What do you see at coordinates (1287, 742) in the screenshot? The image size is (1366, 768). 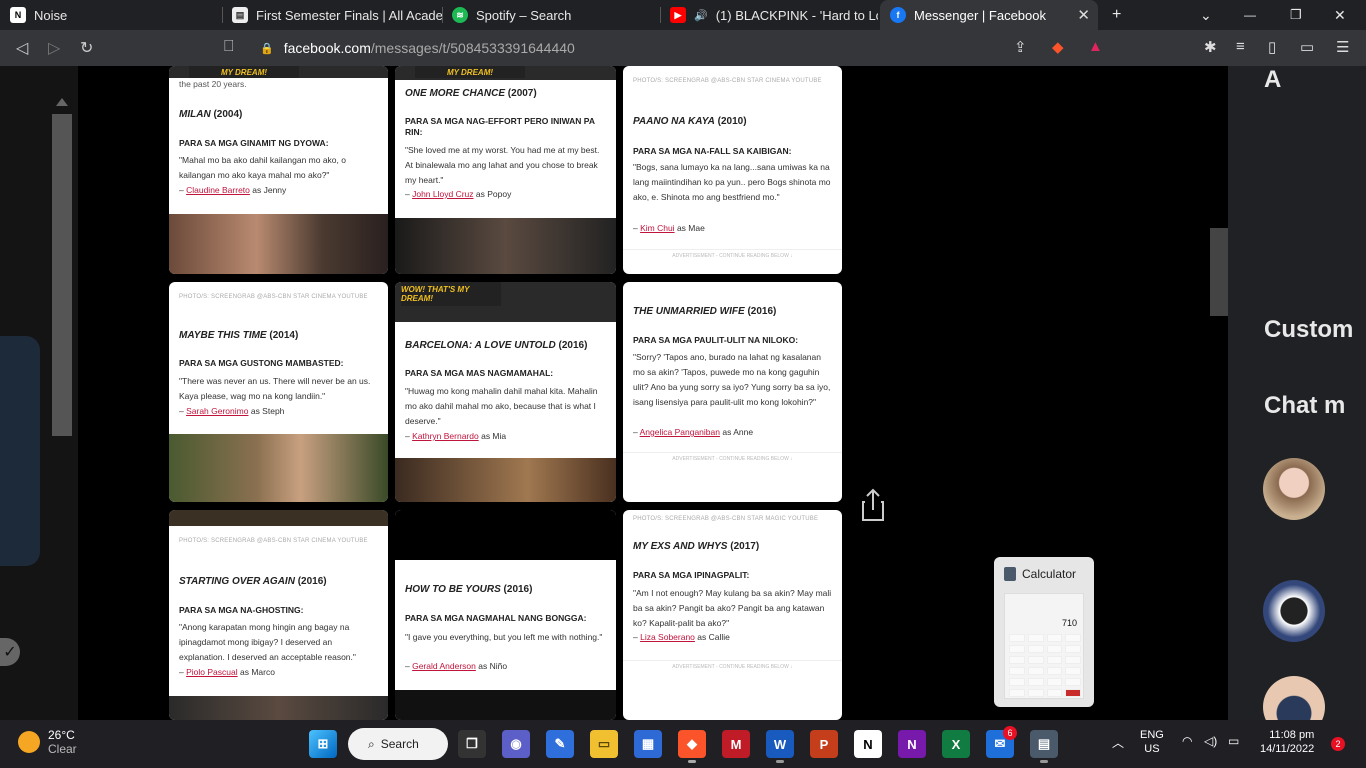 I see `clock: 11:08 pm 14/11/2022` at bounding box center [1287, 742].